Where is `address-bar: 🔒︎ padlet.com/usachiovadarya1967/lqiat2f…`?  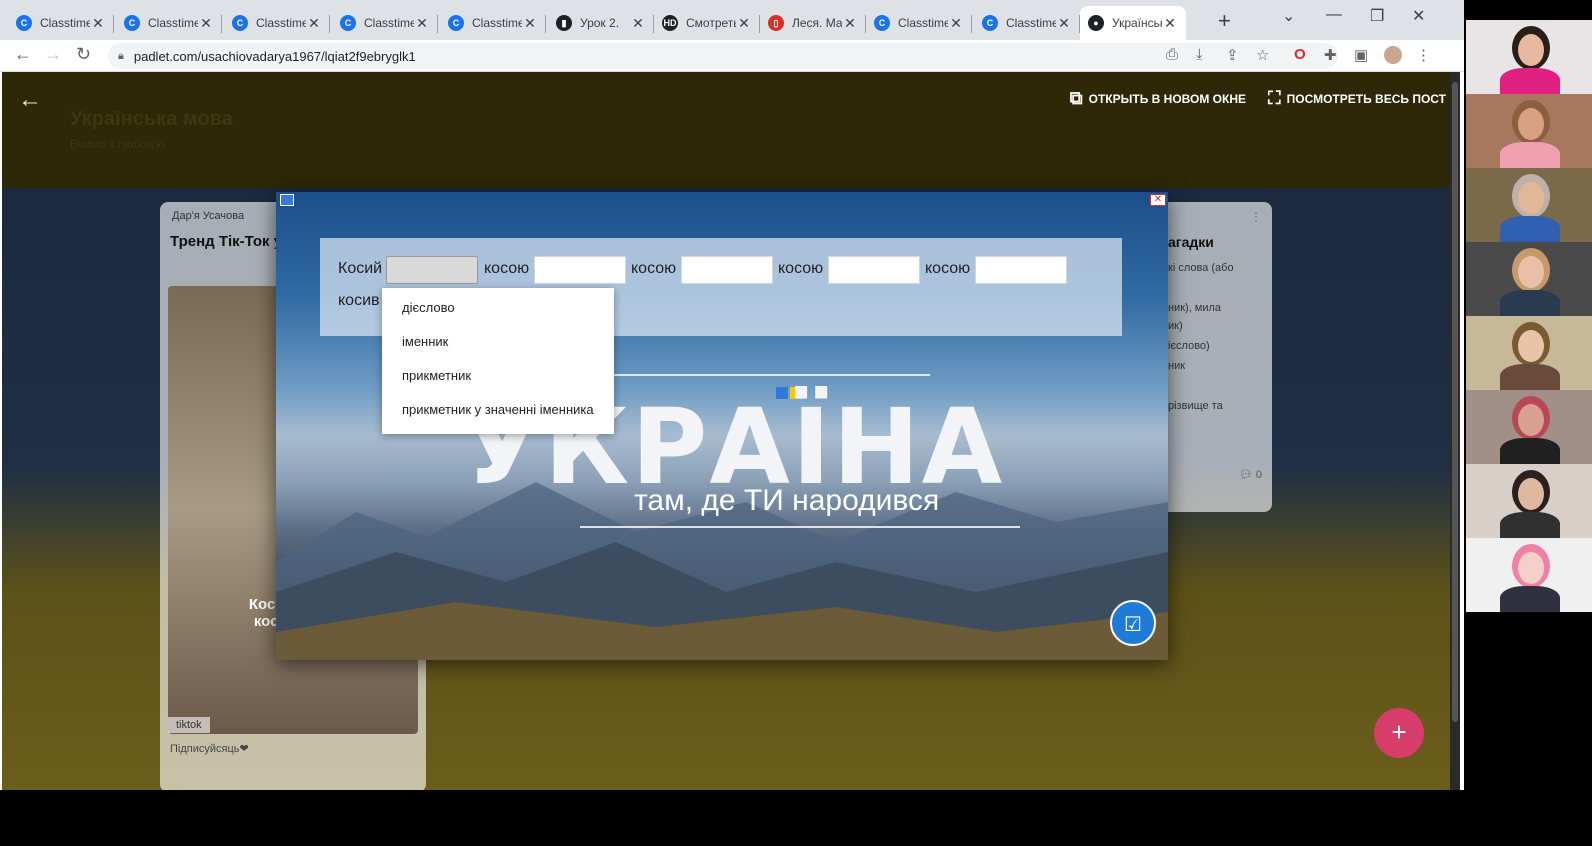
address-bar: 🔒︎ padlet.com/usachiovadarya1967/lqiat2f… is located at coordinates (723, 56).